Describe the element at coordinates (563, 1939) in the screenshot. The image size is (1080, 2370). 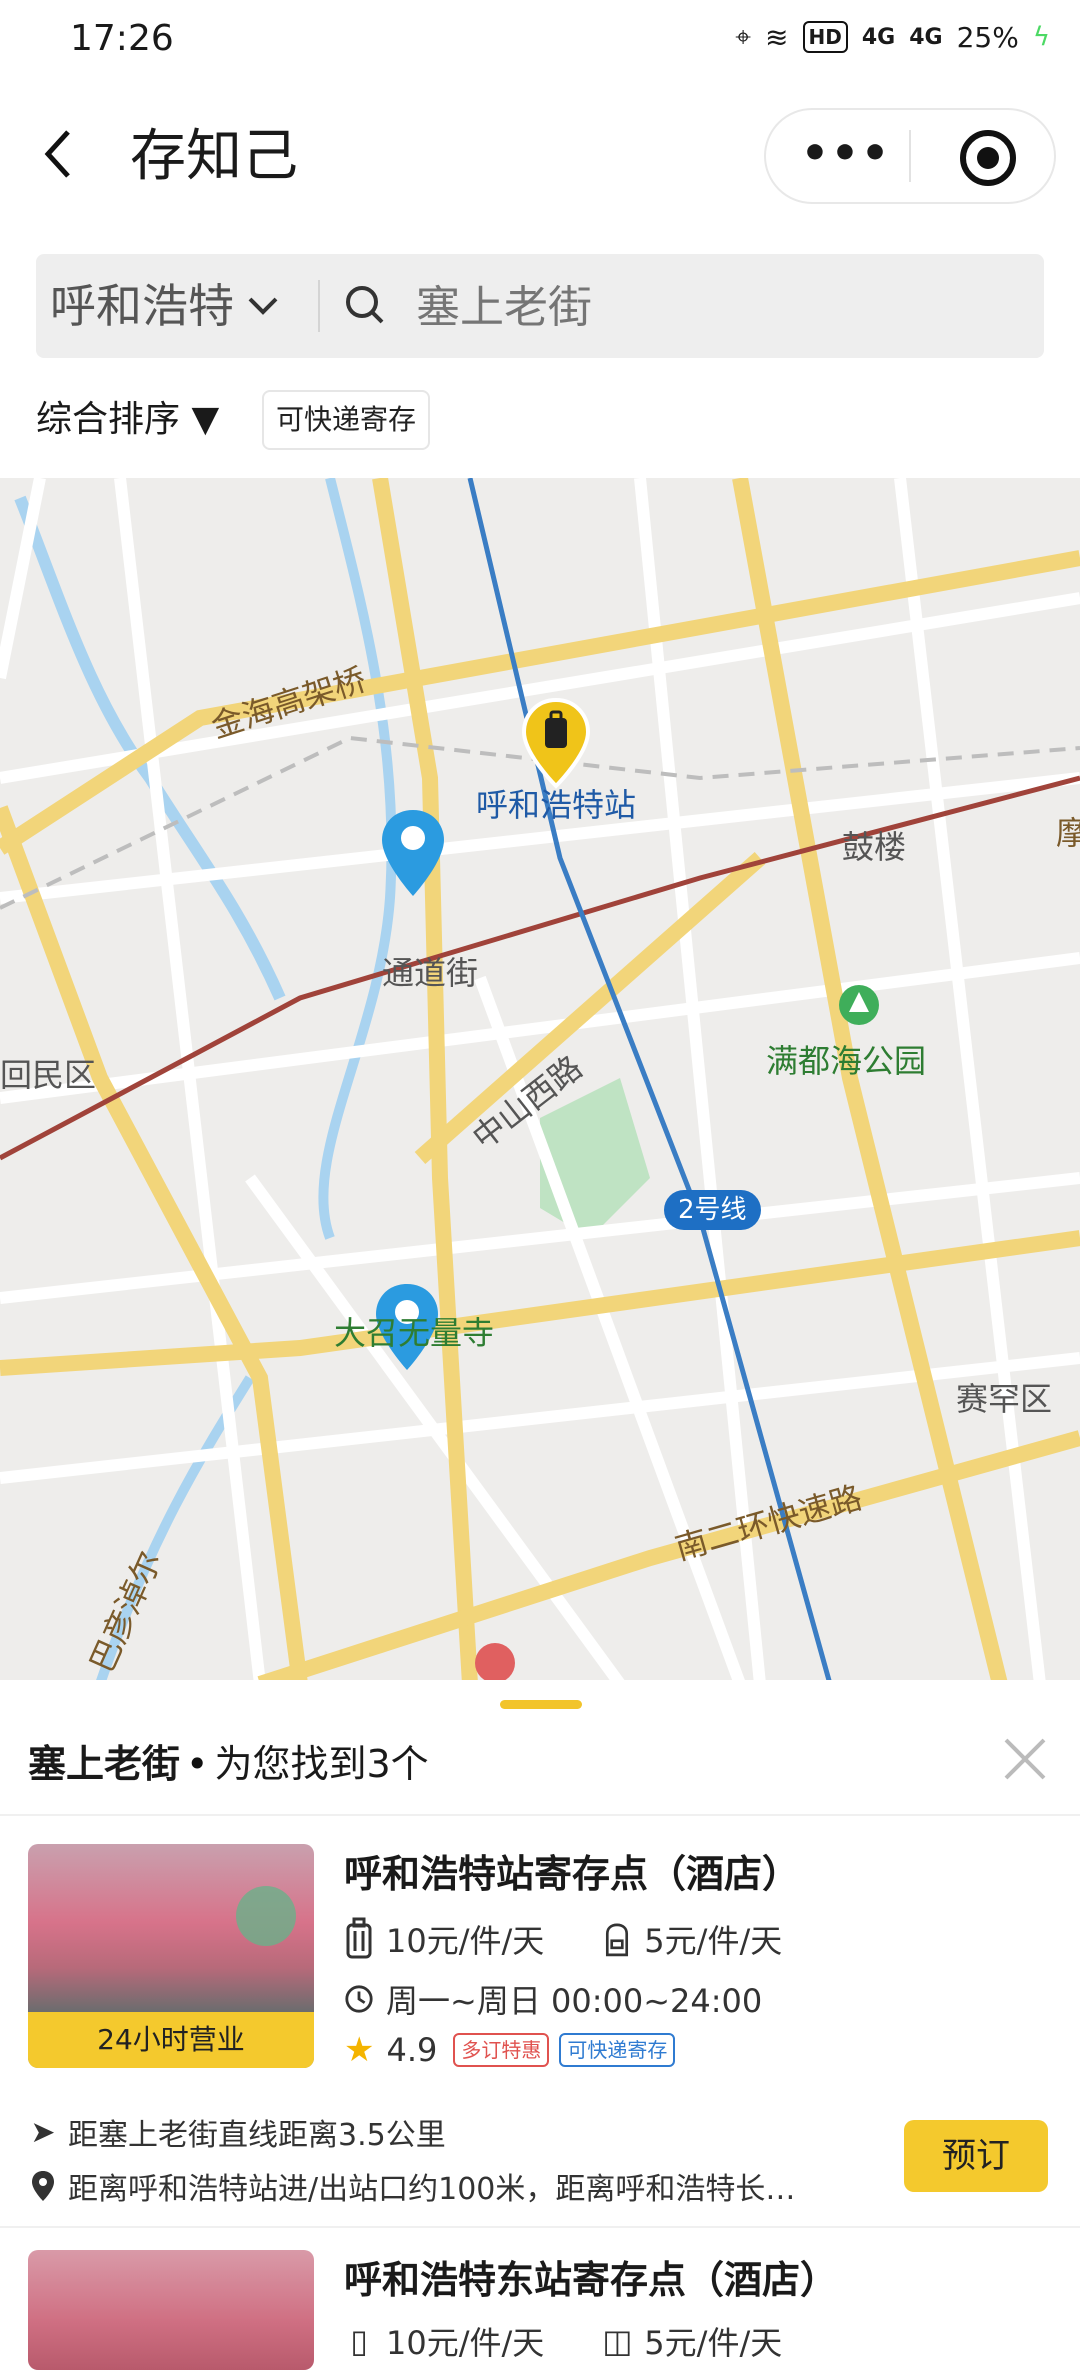
I see `price-row: 10元/件/天 5元/件/天` at that location.